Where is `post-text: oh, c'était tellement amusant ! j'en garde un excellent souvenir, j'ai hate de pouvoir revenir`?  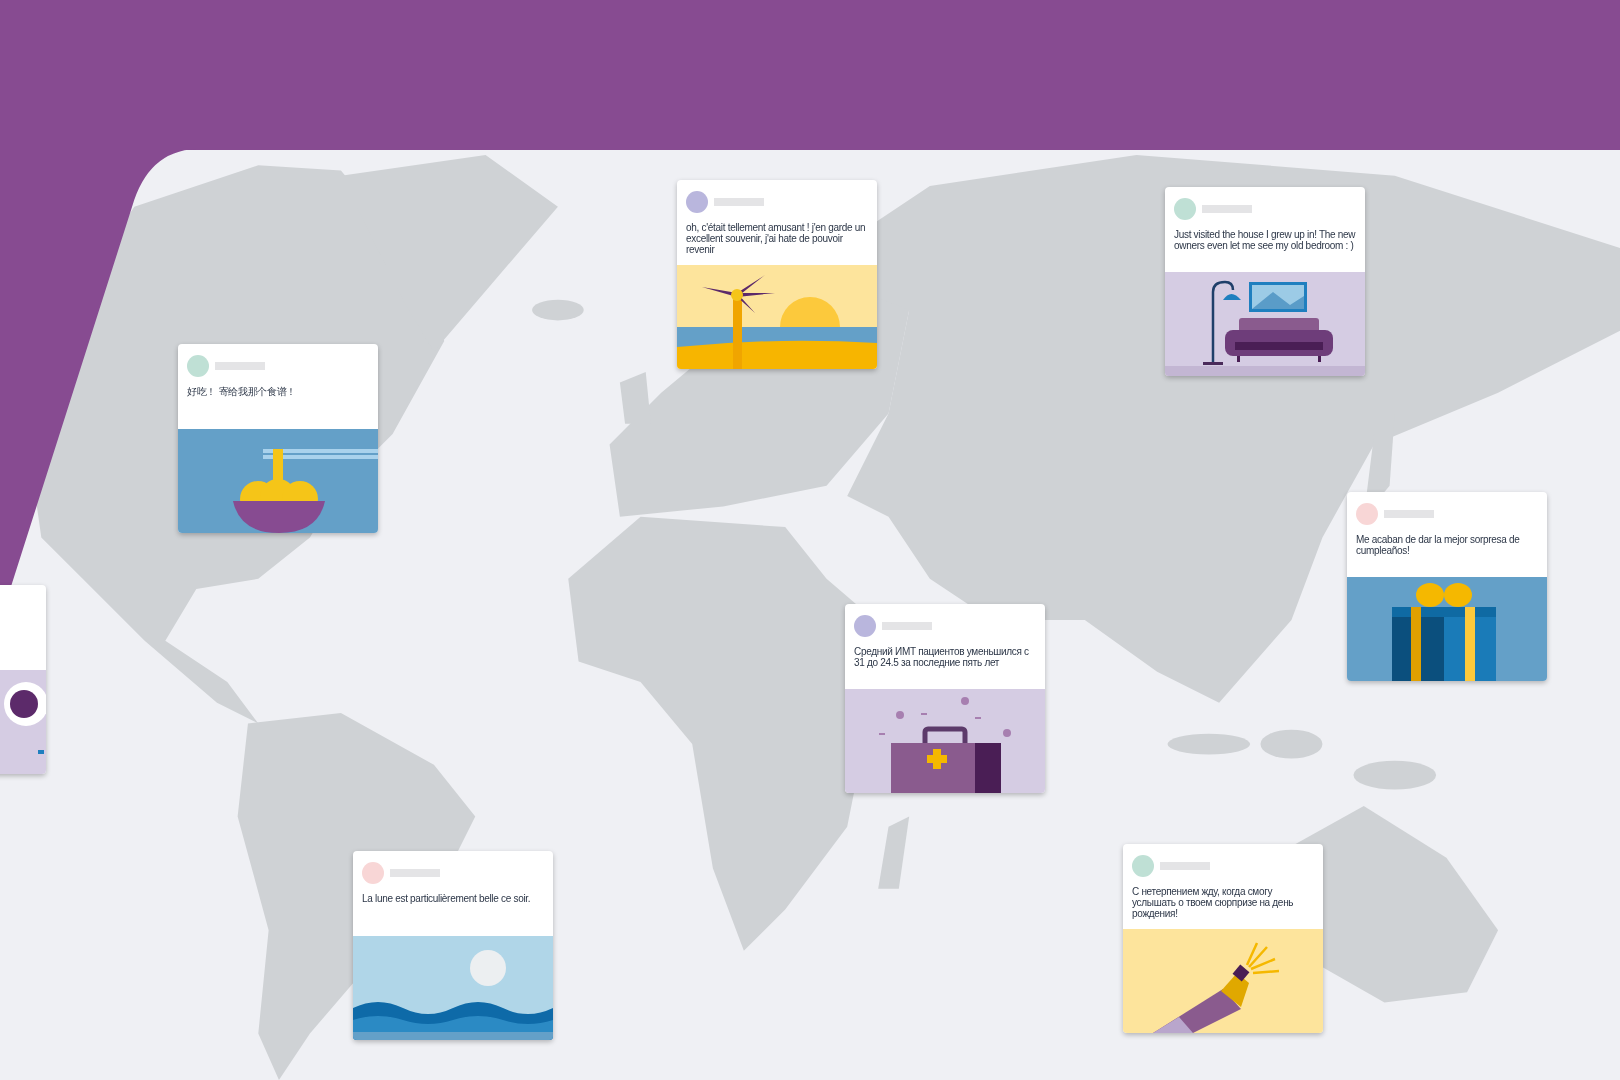
post-text: oh, c'était tellement amusant ! j'en garde un excellent souvenir, j'ai hate de pouvoir revenir is located at coordinates (776, 238).